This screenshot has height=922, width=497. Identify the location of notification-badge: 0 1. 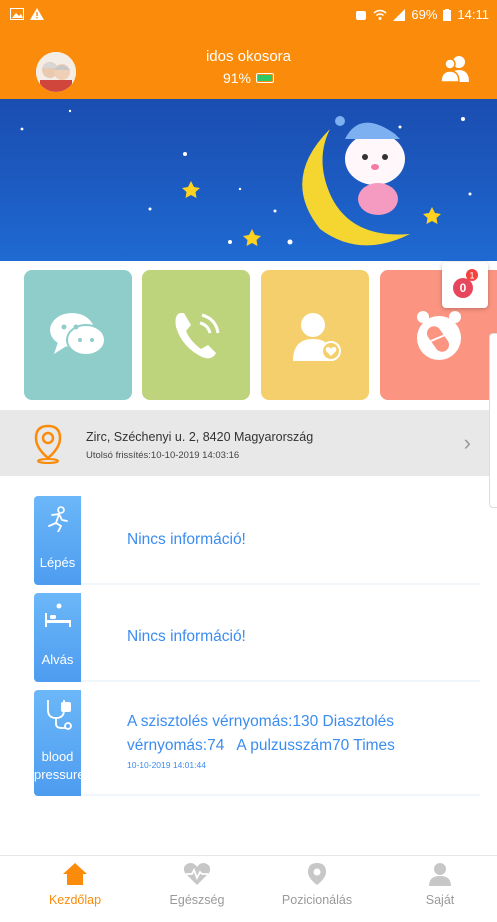
(465, 285).